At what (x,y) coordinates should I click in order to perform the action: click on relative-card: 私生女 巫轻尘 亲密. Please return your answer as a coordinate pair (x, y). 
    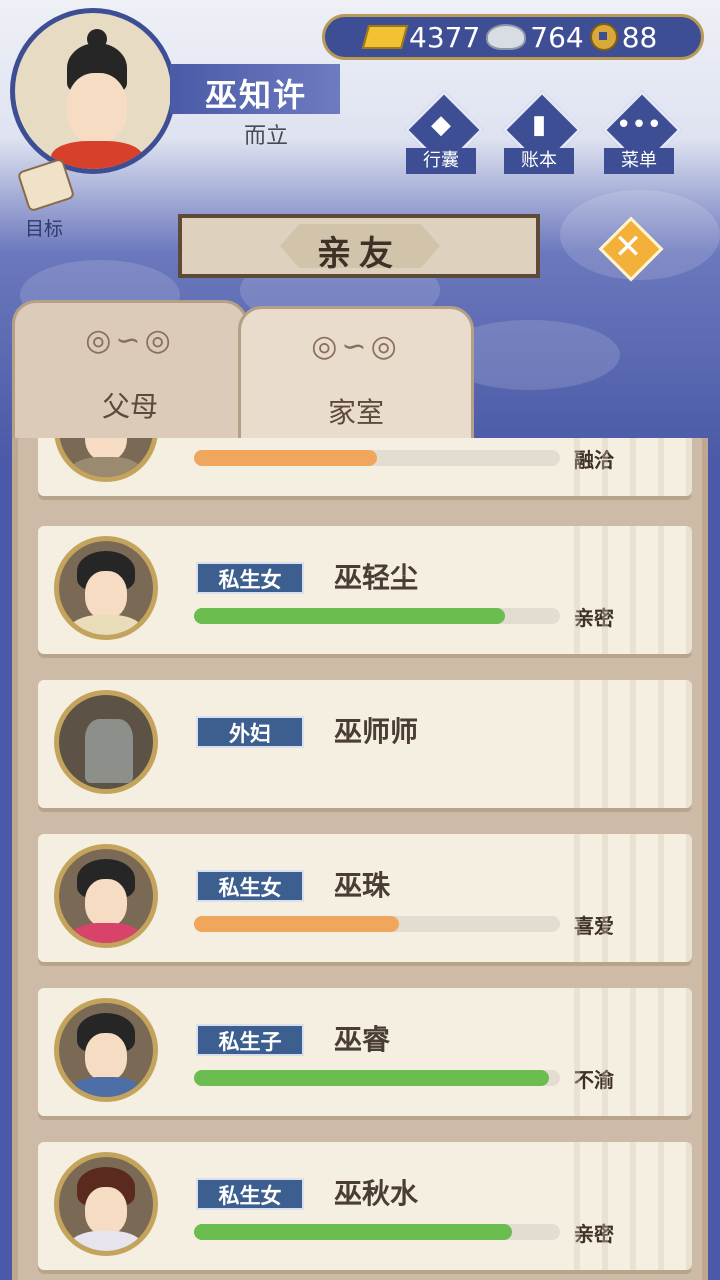
    Looking at the image, I should click on (365, 590).